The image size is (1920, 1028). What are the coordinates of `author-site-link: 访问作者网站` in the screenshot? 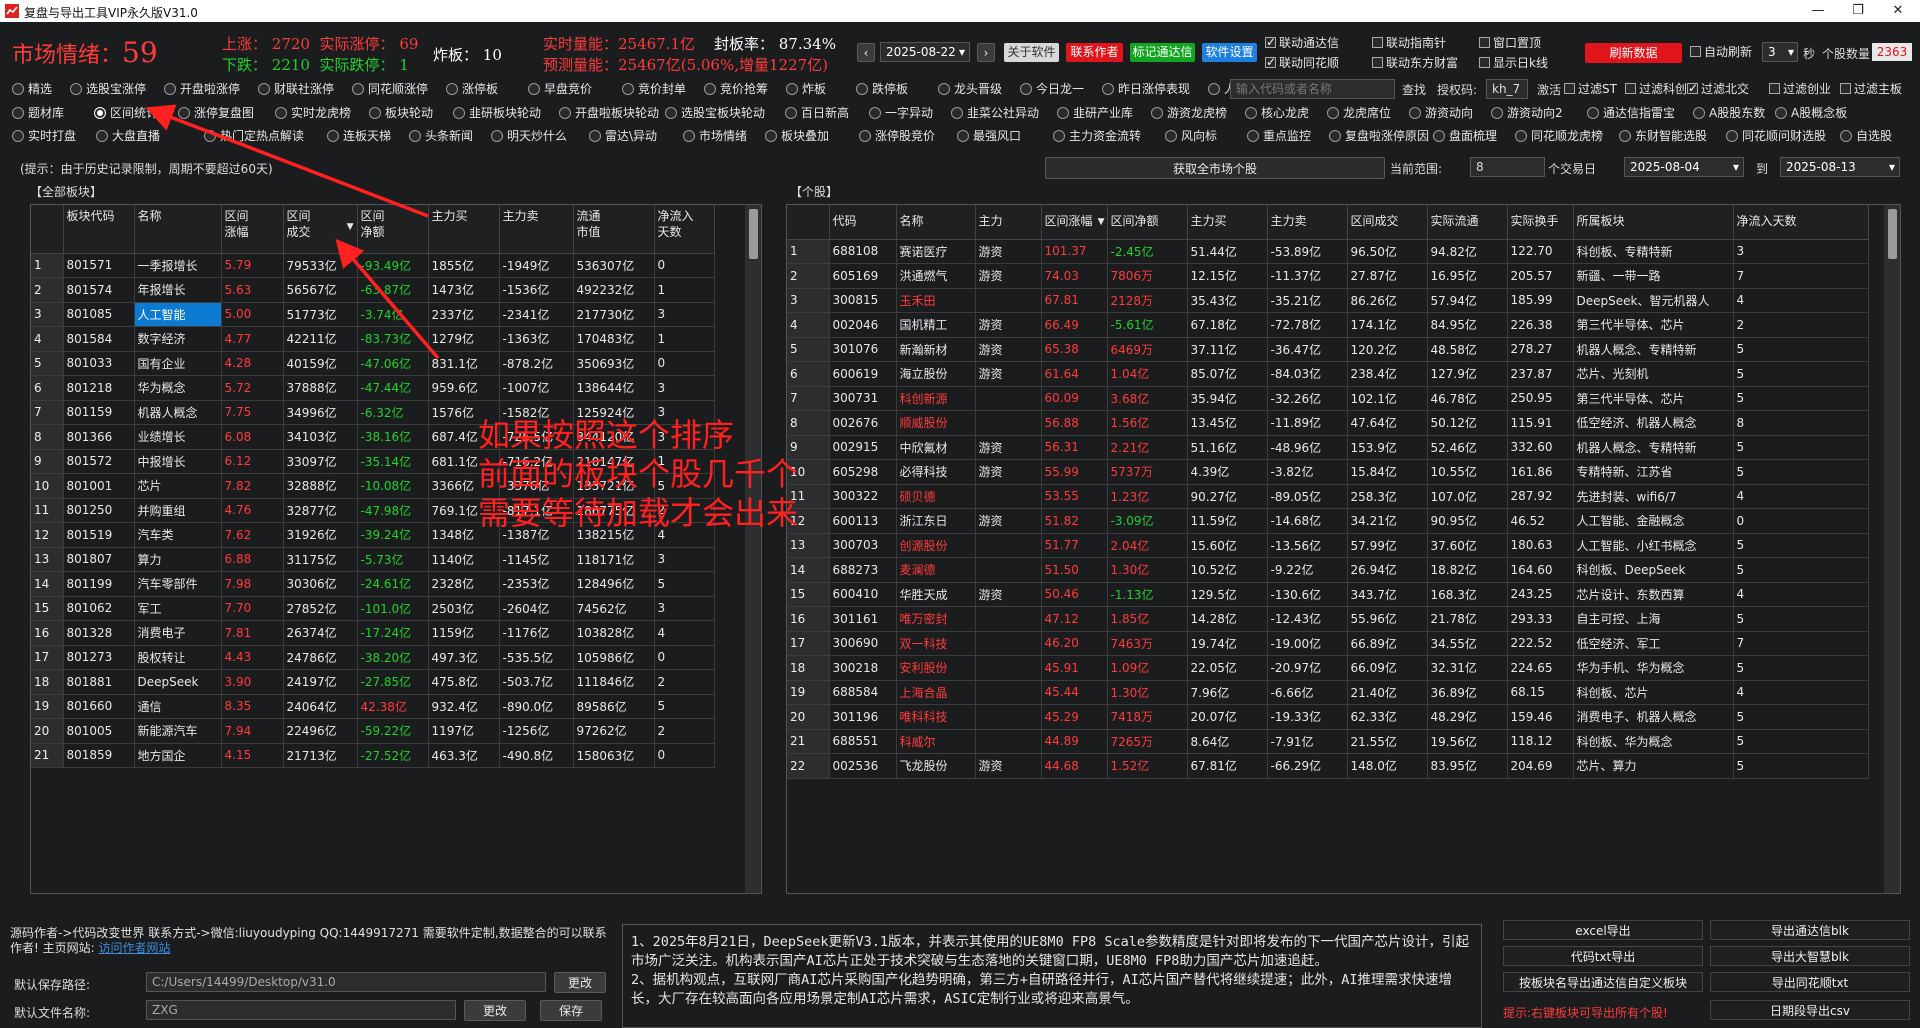 It's located at (134, 948).